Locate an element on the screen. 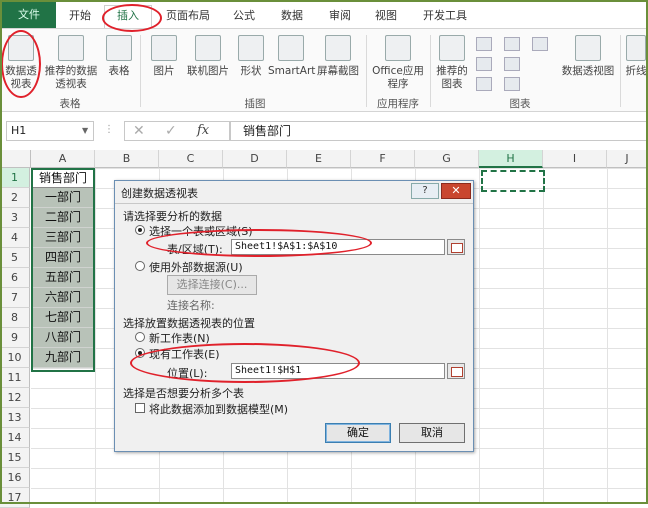 The width and height of the screenshot is (648, 508). column-header-i: I is located at coordinates (575, 159).